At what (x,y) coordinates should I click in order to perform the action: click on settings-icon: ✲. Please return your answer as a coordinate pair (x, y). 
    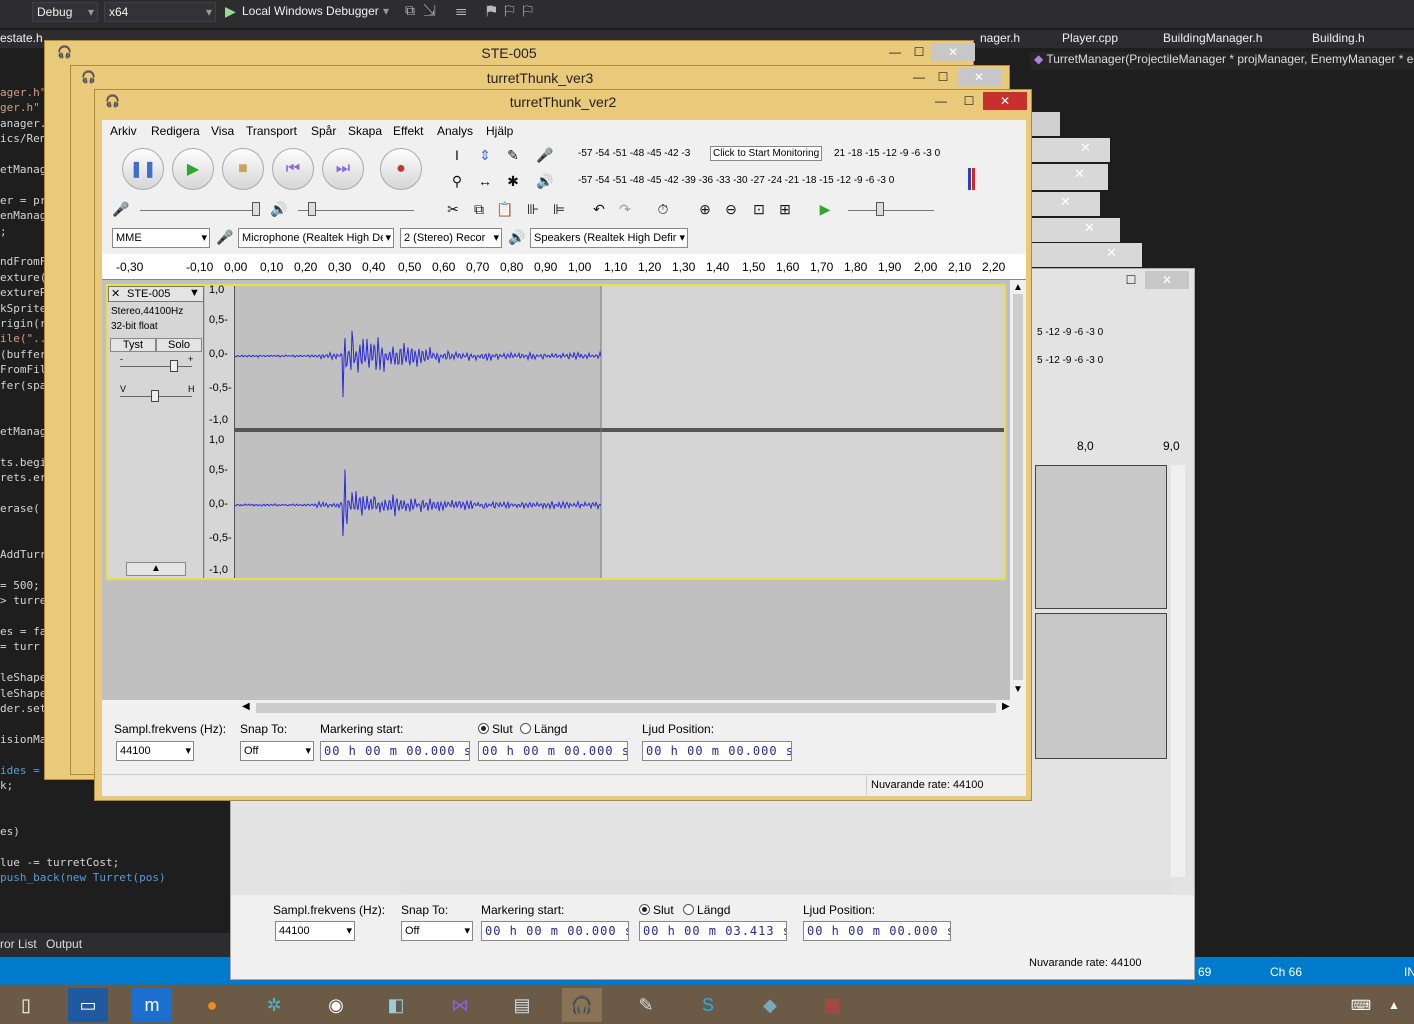
    Looking at the image, I should click on (274, 1005).